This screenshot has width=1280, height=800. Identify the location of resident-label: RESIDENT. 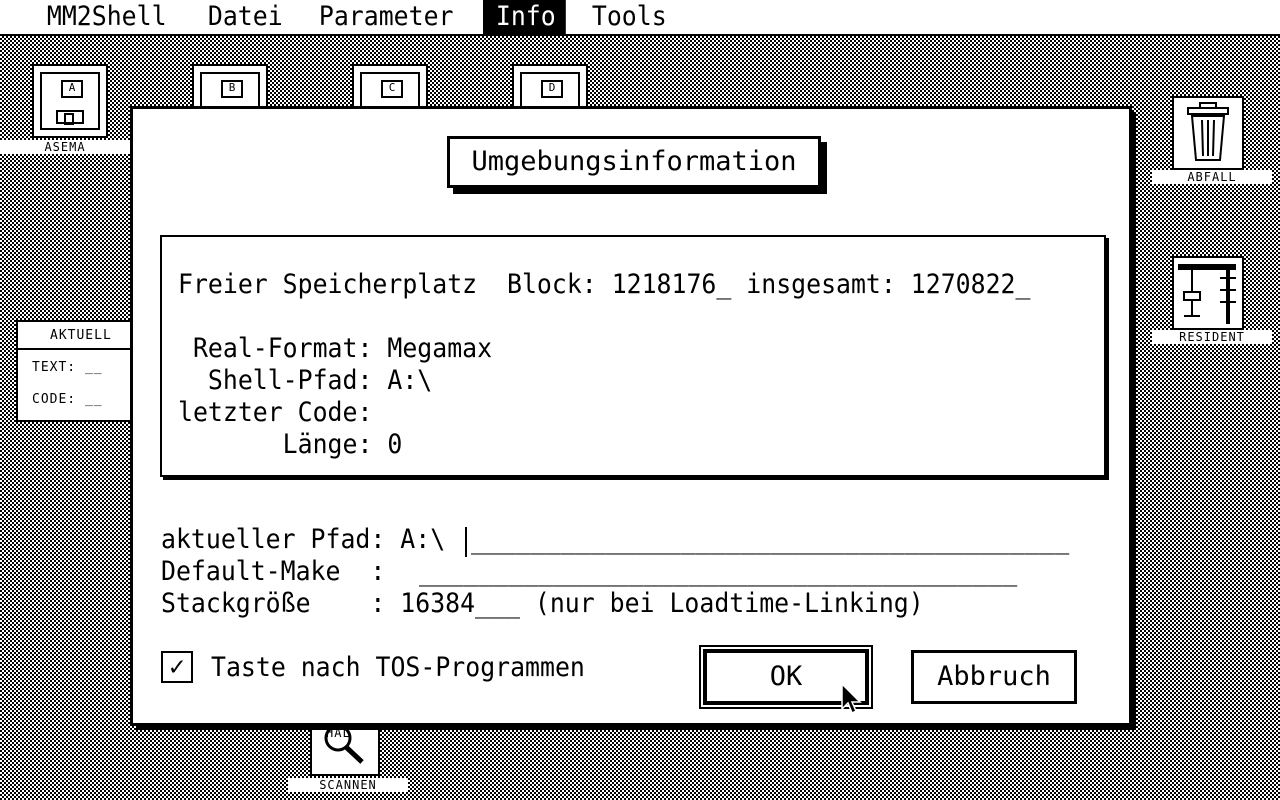
(1212, 337).